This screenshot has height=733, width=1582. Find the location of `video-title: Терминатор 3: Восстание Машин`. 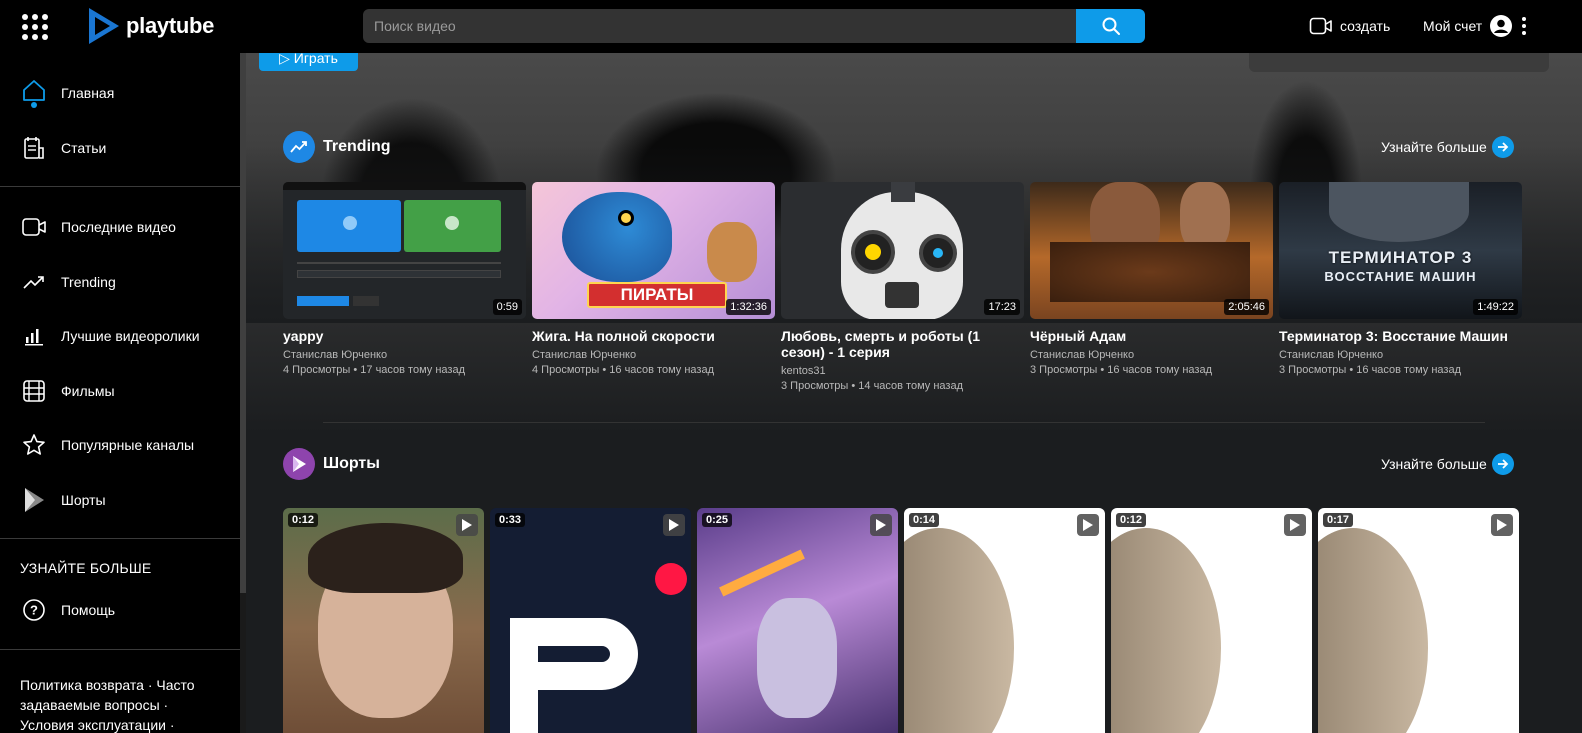

video-title: Терминатор 3: Восстание Машин is located at coordinates (1400, 336).